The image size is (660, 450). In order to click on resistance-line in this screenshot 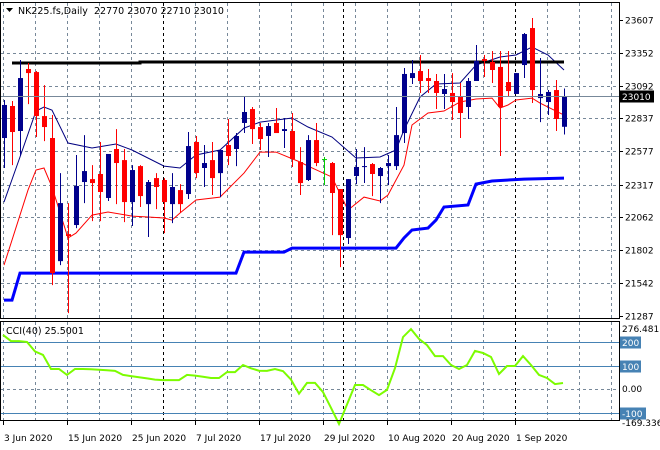, I will do `click(288, 62)`.